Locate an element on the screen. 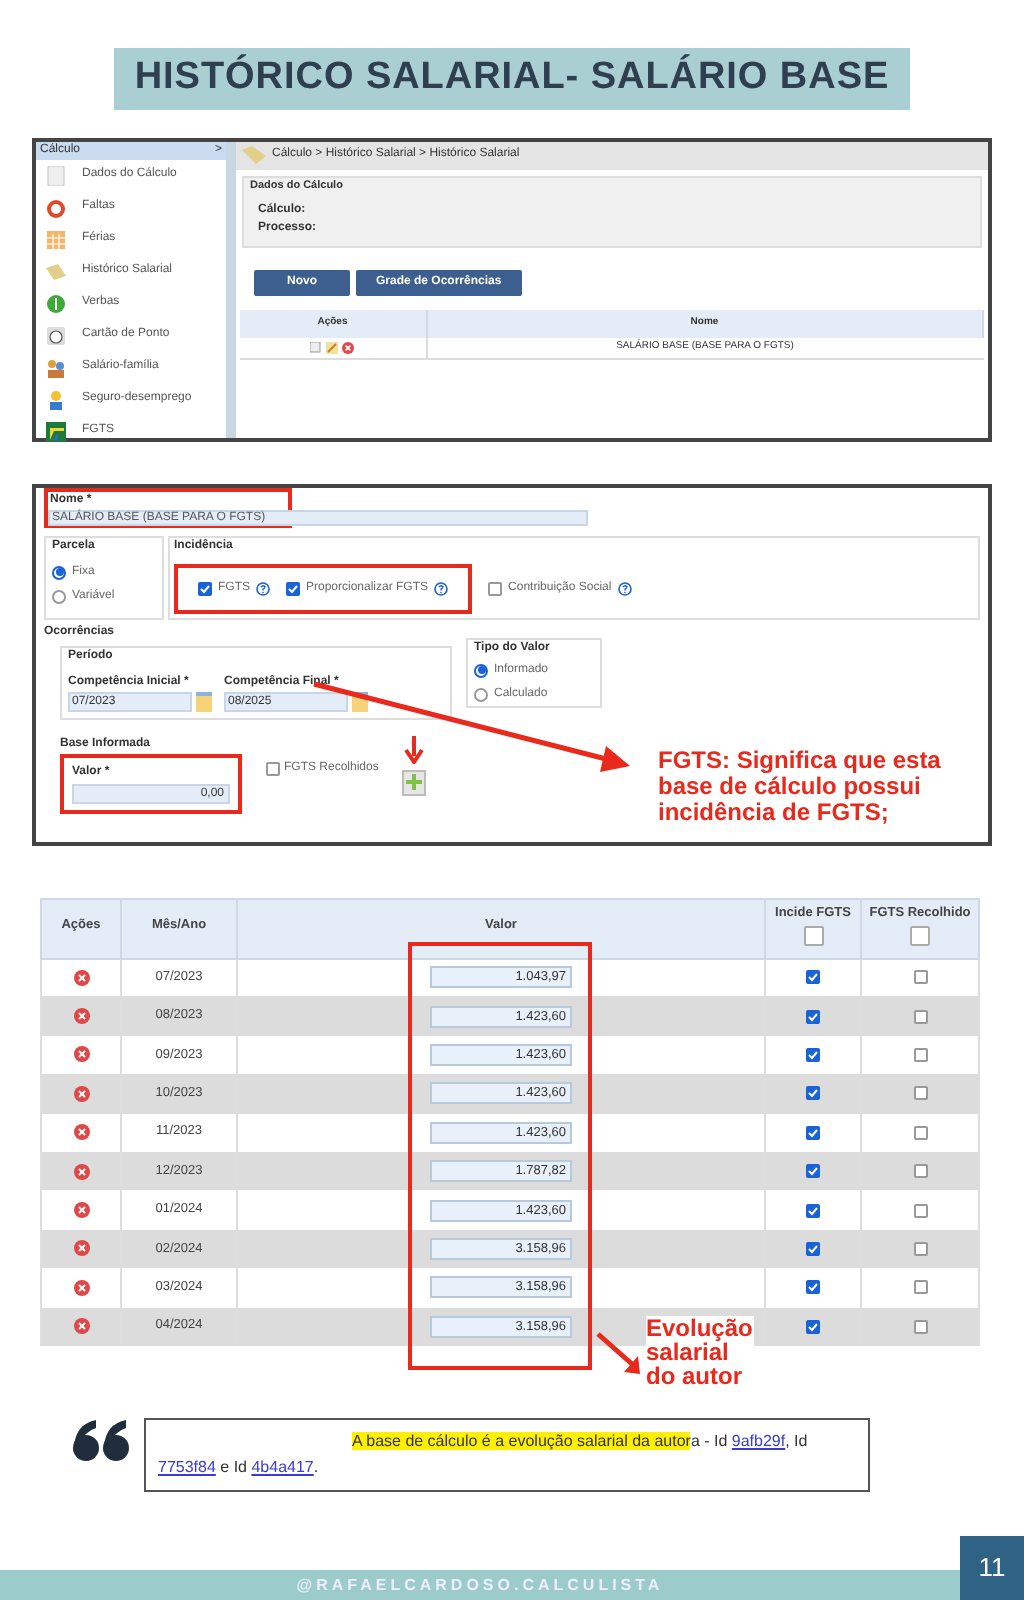 The height and width of the screenshot is (1600, 1024). pencil-icon is located at coordinates (332, 347).